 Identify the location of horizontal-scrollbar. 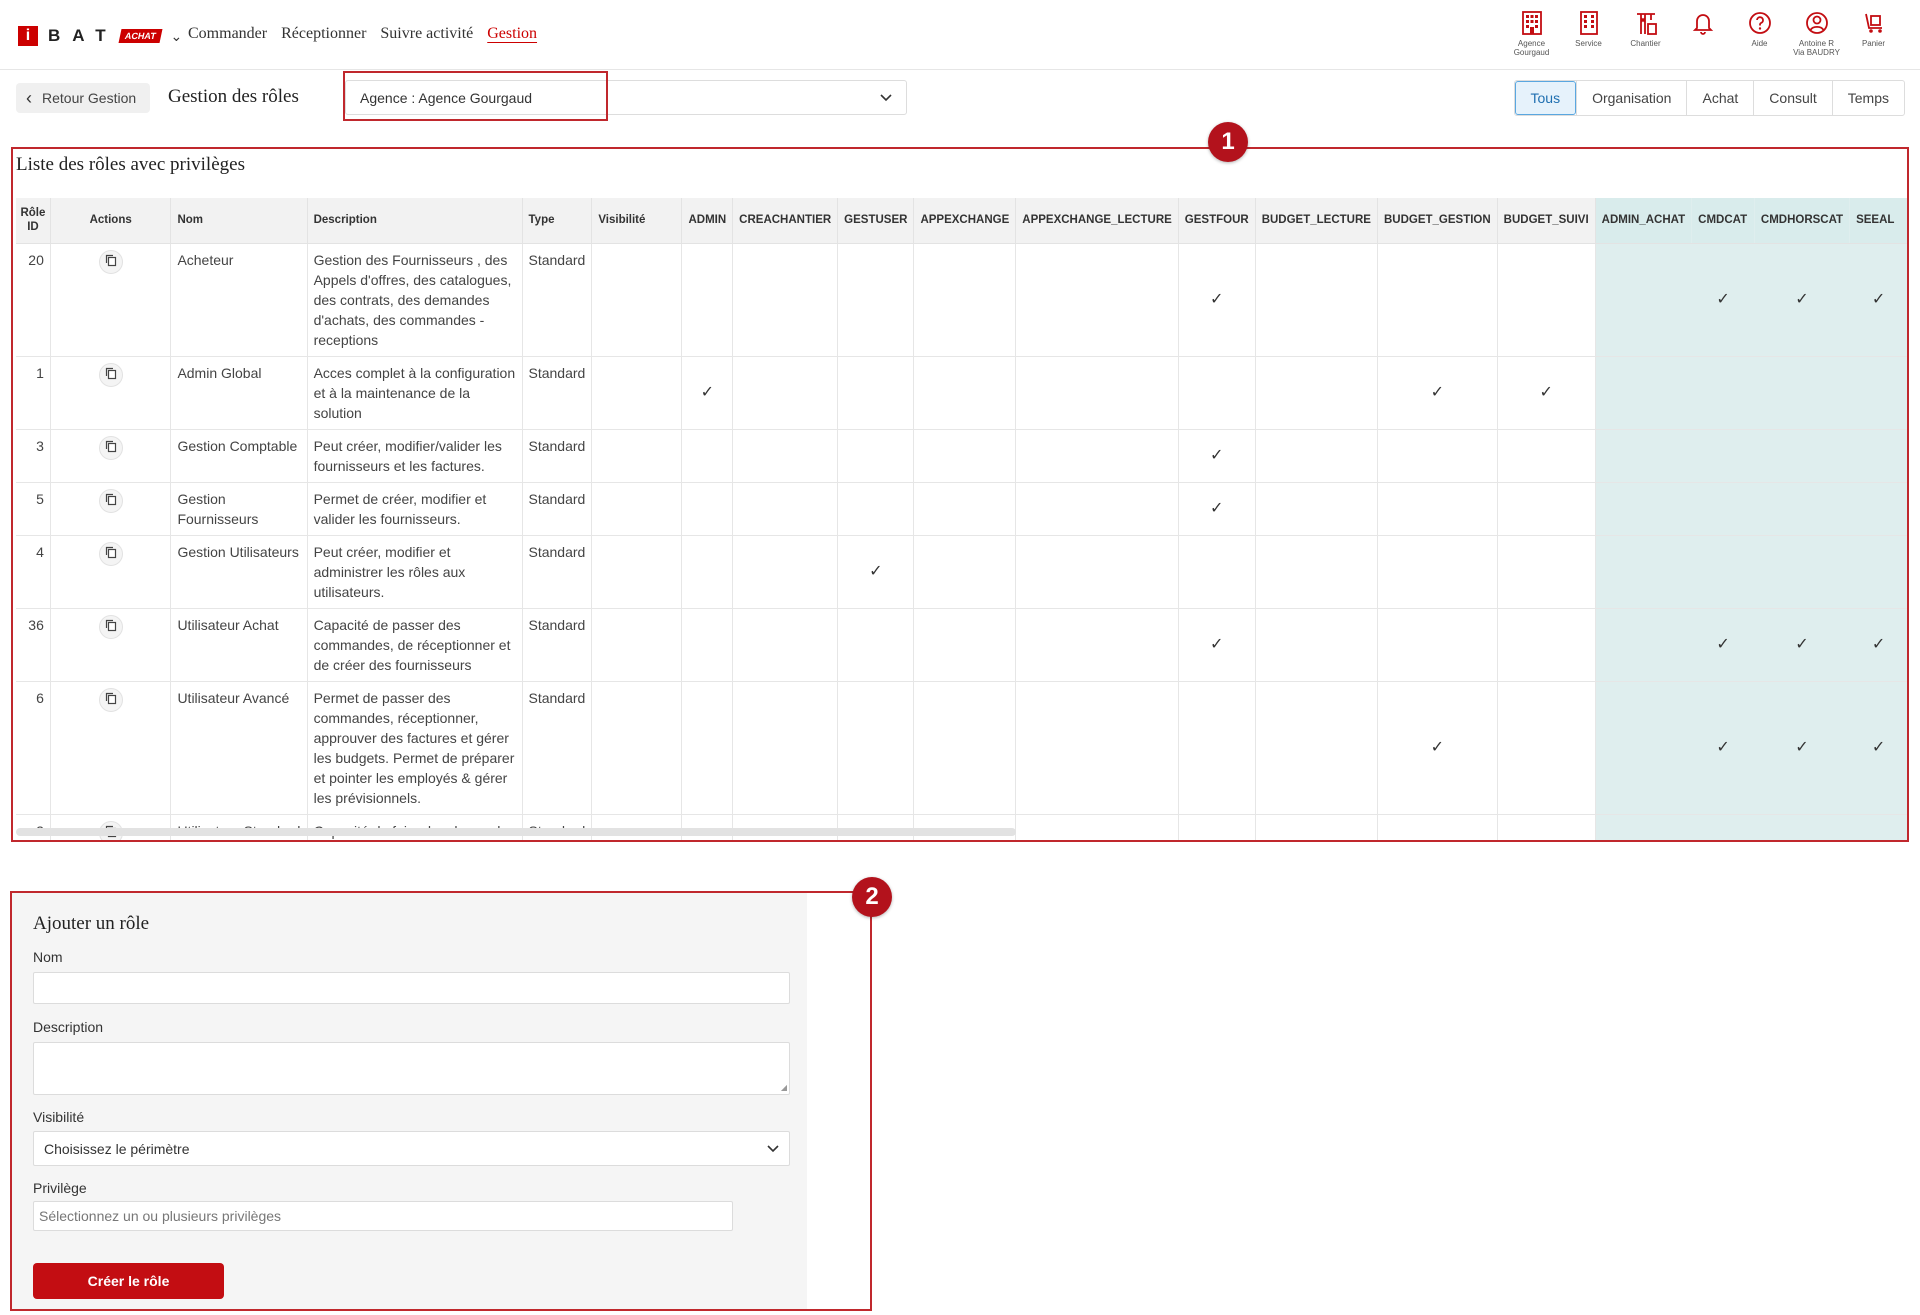
(516, 832).